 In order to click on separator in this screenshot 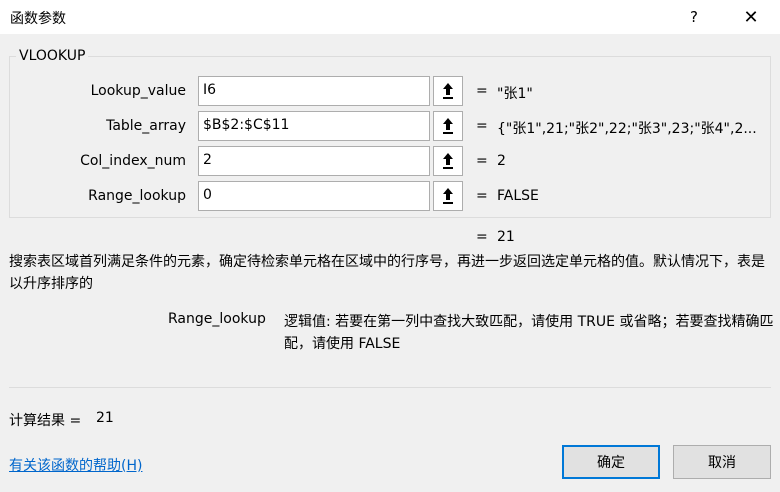, I will do `click(390, 387)`.